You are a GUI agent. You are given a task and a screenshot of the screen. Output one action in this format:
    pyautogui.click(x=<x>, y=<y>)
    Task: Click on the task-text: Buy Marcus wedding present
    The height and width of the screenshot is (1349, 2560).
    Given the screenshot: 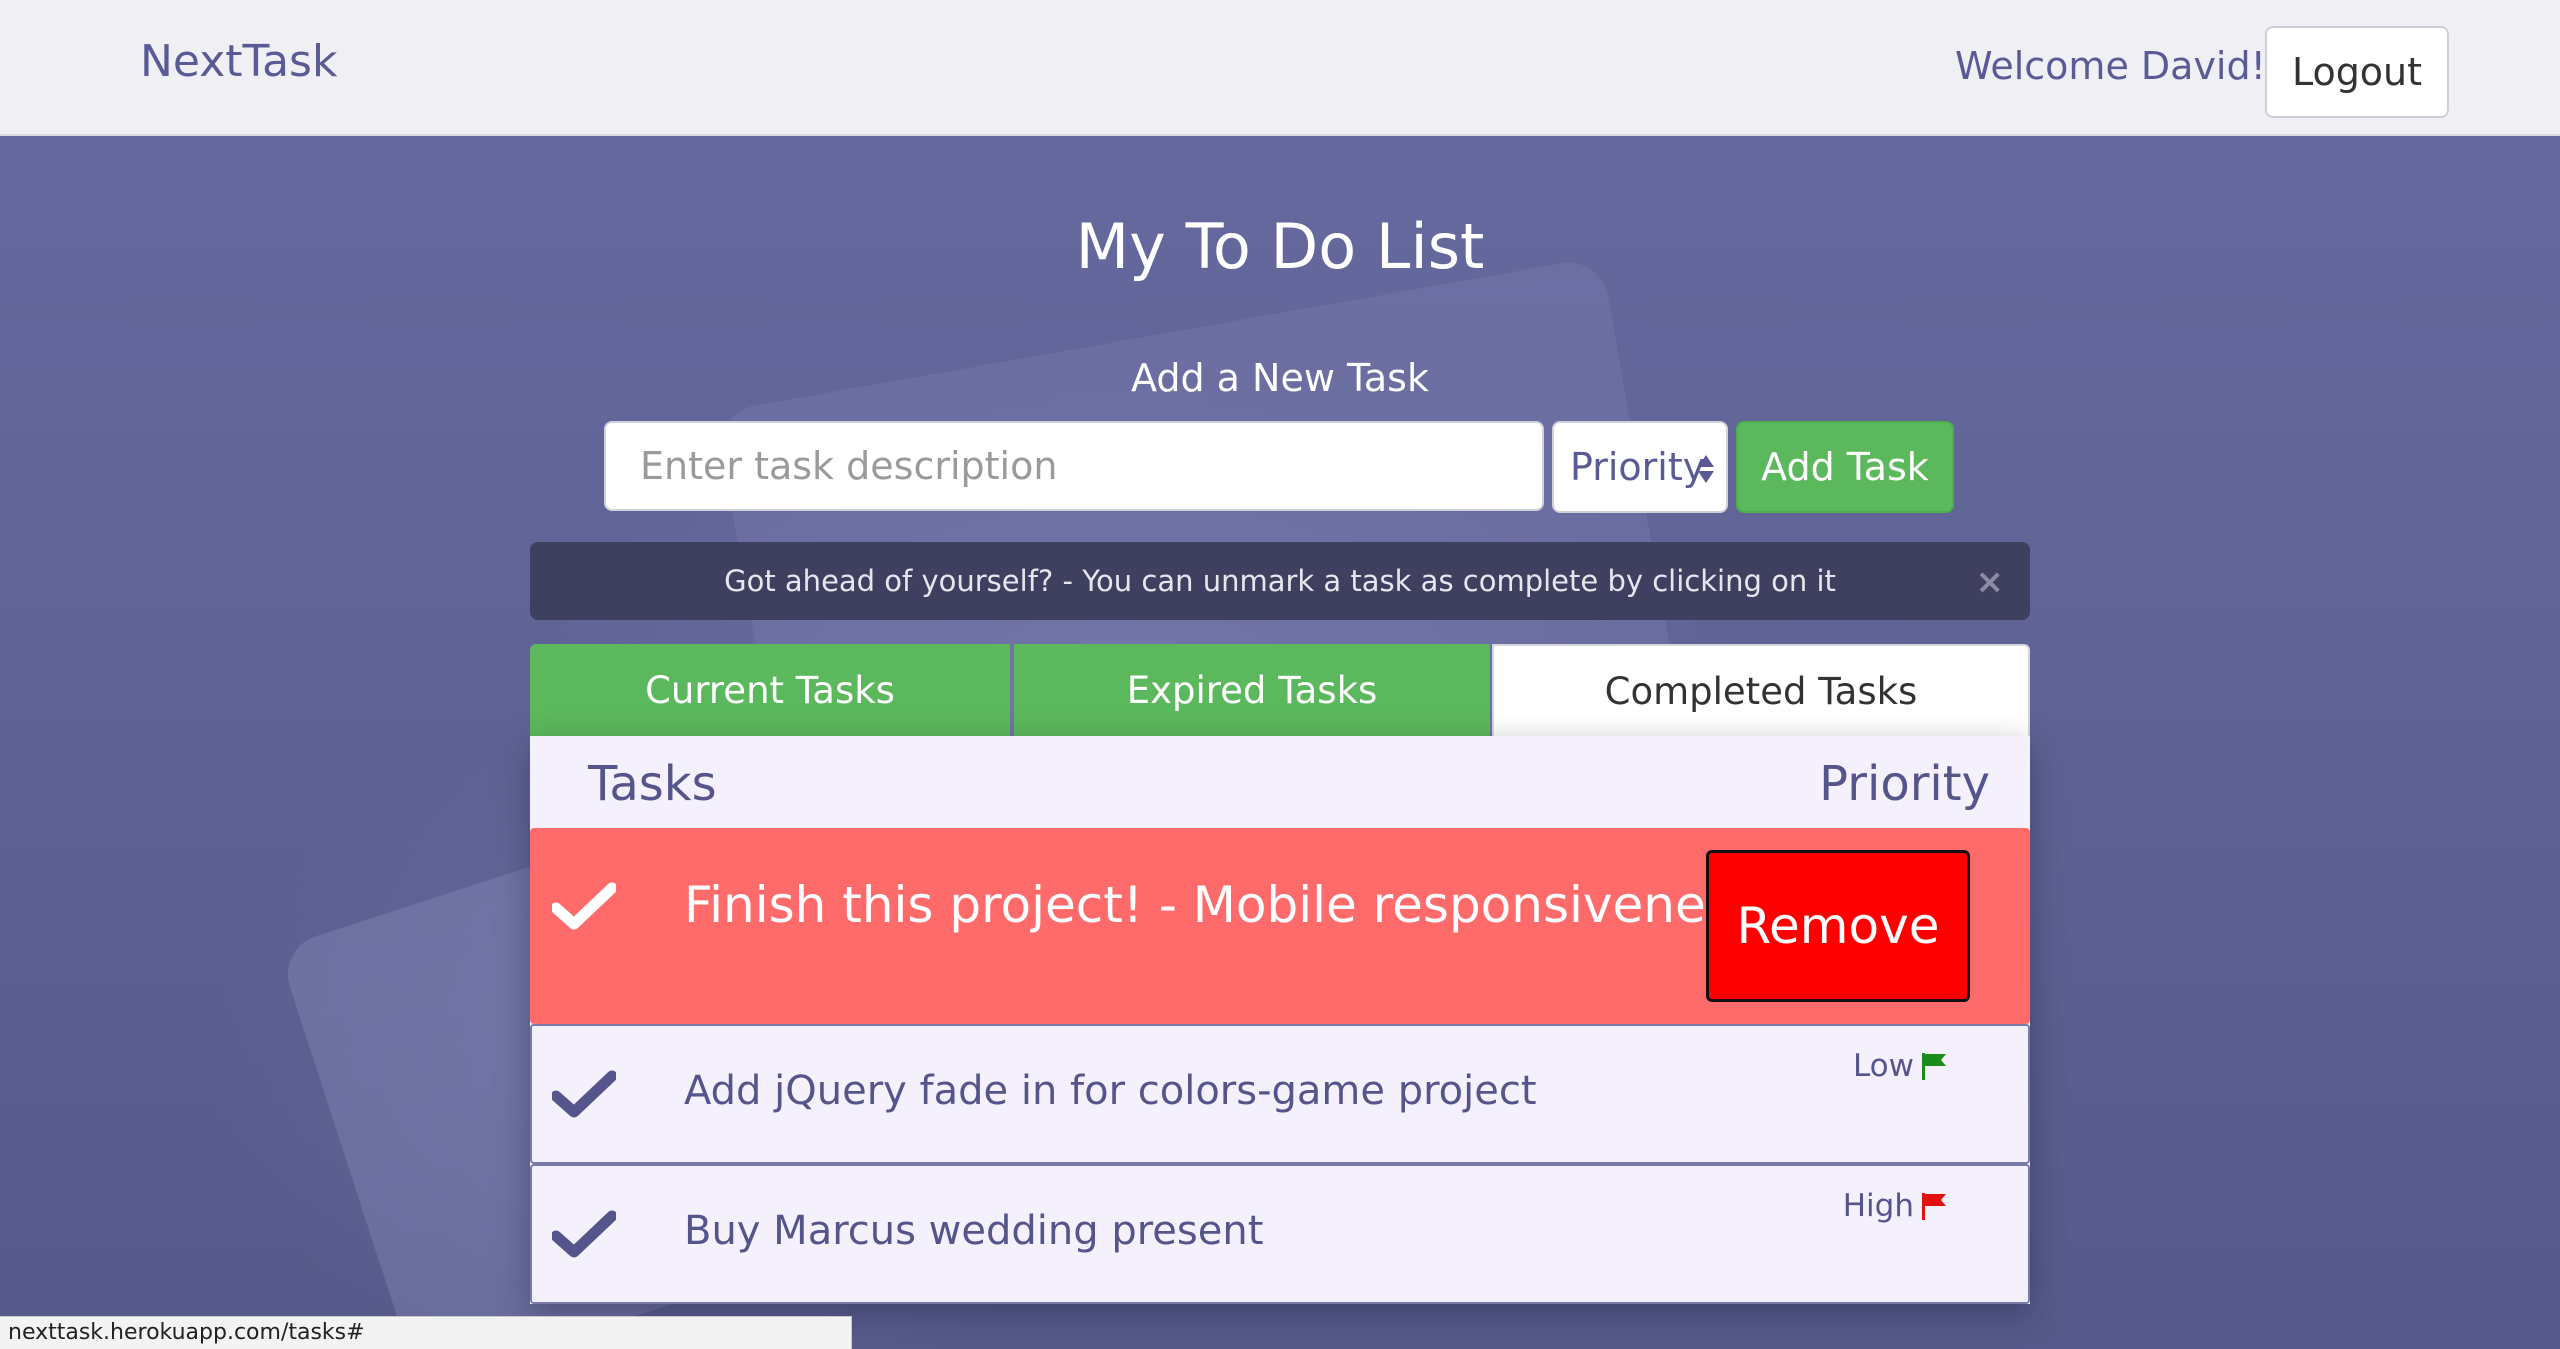 What is the action you would take?
    pyautogui.click(x=973, y=1231)
    